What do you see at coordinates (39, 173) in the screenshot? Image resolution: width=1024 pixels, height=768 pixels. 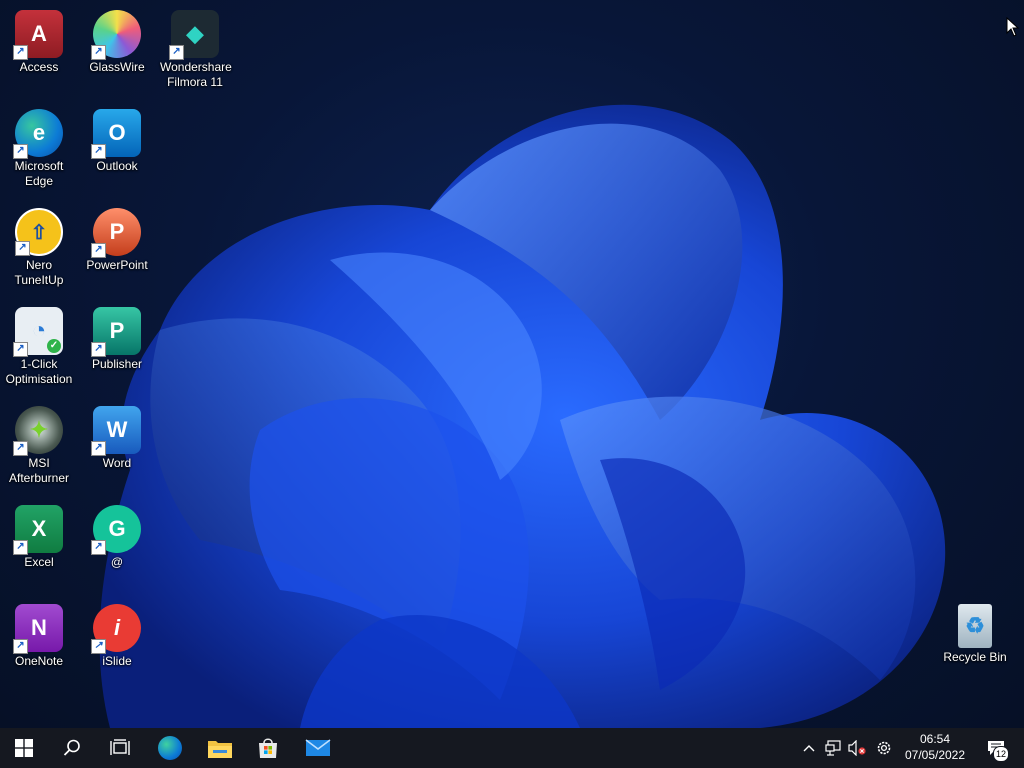 I see `icon-label: Microsoft Edge` at bounding box center [39, 173].